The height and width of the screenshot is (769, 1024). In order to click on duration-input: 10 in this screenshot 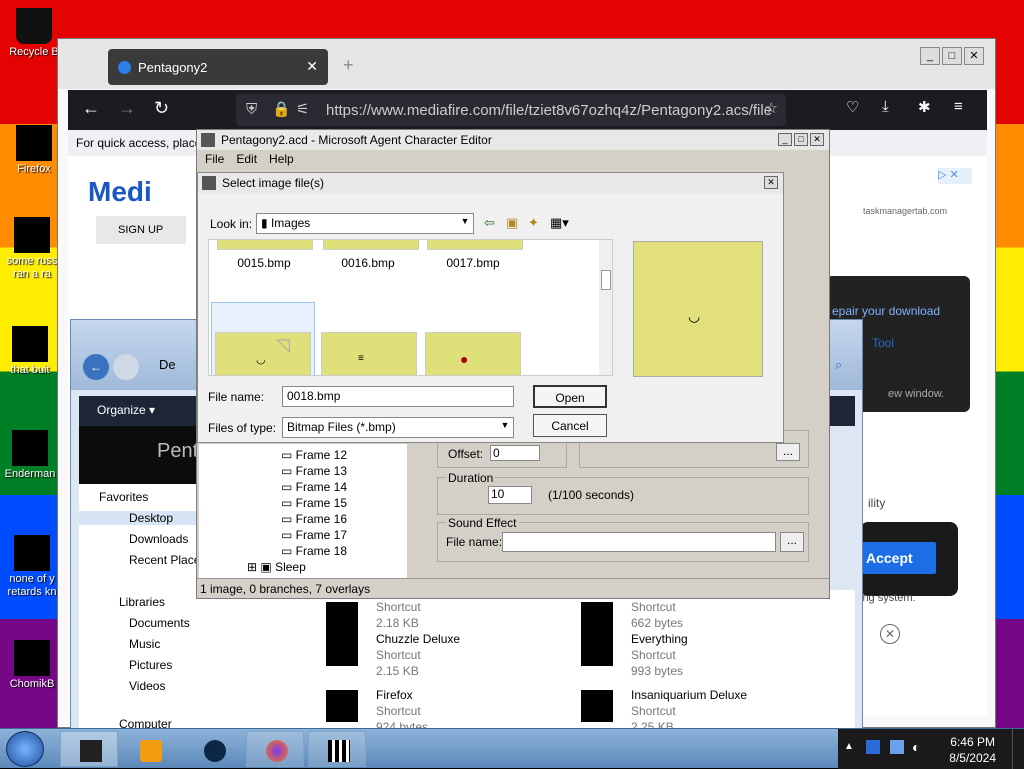, I will do `click(510, 495)`.